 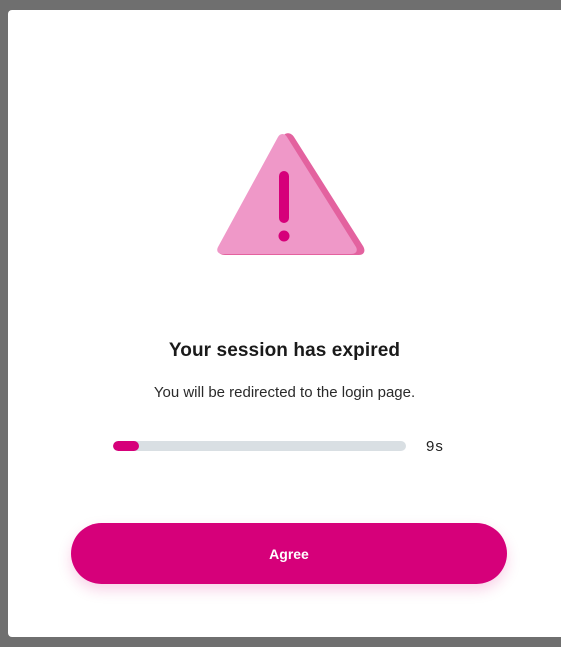 I want to click on redirect-progress-bar, so click(x=259, y=446).